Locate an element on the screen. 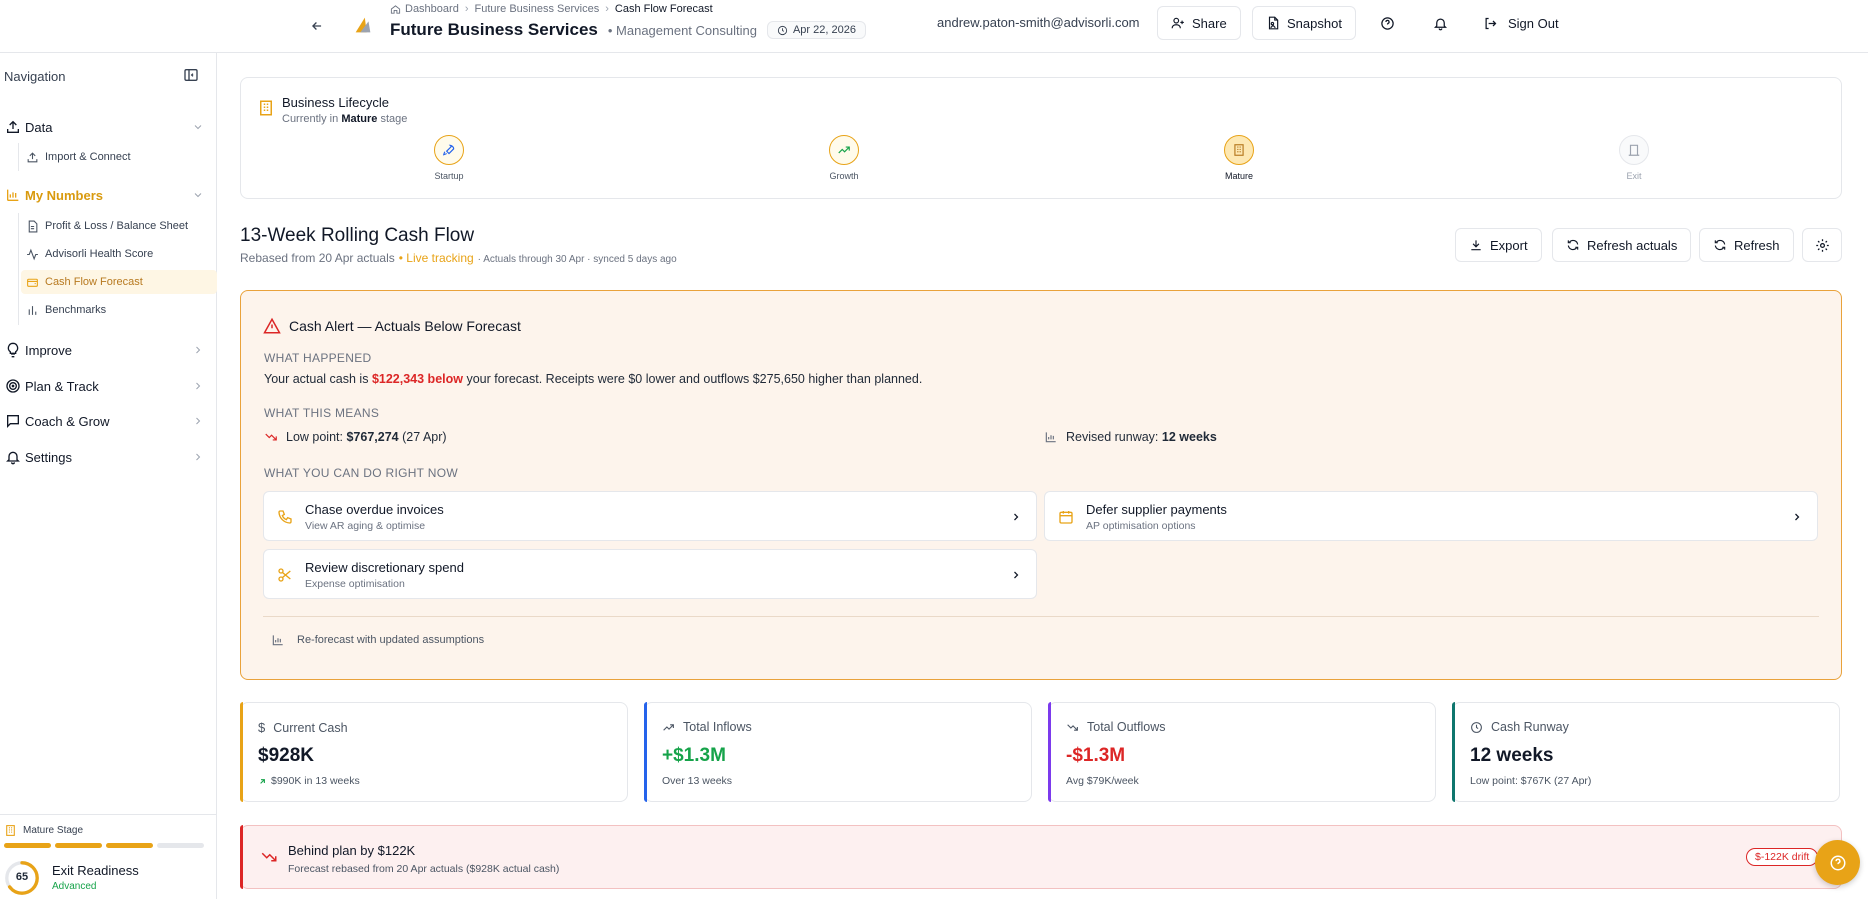 This screenshot has height=899, width=1868. phone-icon is located at coordinates (285, 517).